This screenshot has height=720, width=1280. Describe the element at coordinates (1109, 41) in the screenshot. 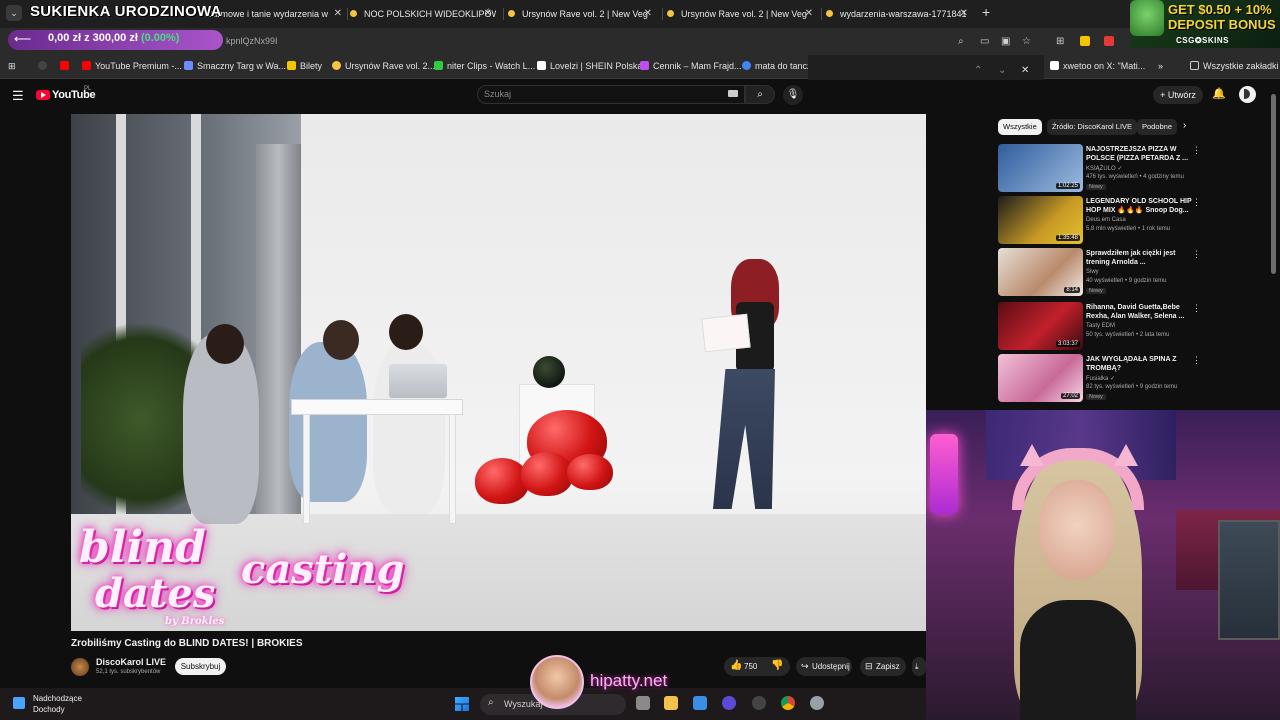

I see `extension-red-icon` at that location.